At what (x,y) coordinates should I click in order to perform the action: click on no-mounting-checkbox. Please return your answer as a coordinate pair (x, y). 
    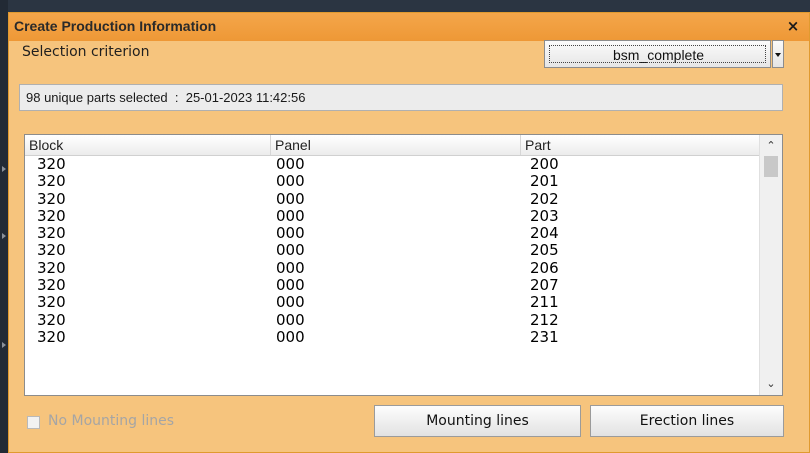
    Looking at the image, I should click on (33, 422).